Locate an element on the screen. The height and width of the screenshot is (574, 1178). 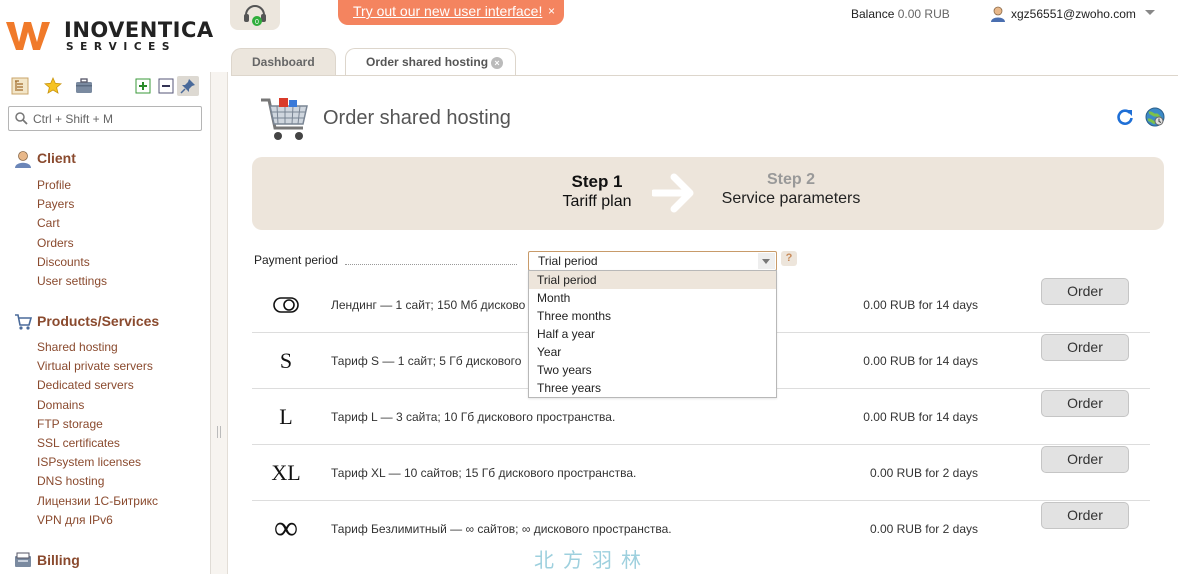
plan-description: Лендинг — 1 сайт; 150 Мб дисково is located at coordinates (428, 305).